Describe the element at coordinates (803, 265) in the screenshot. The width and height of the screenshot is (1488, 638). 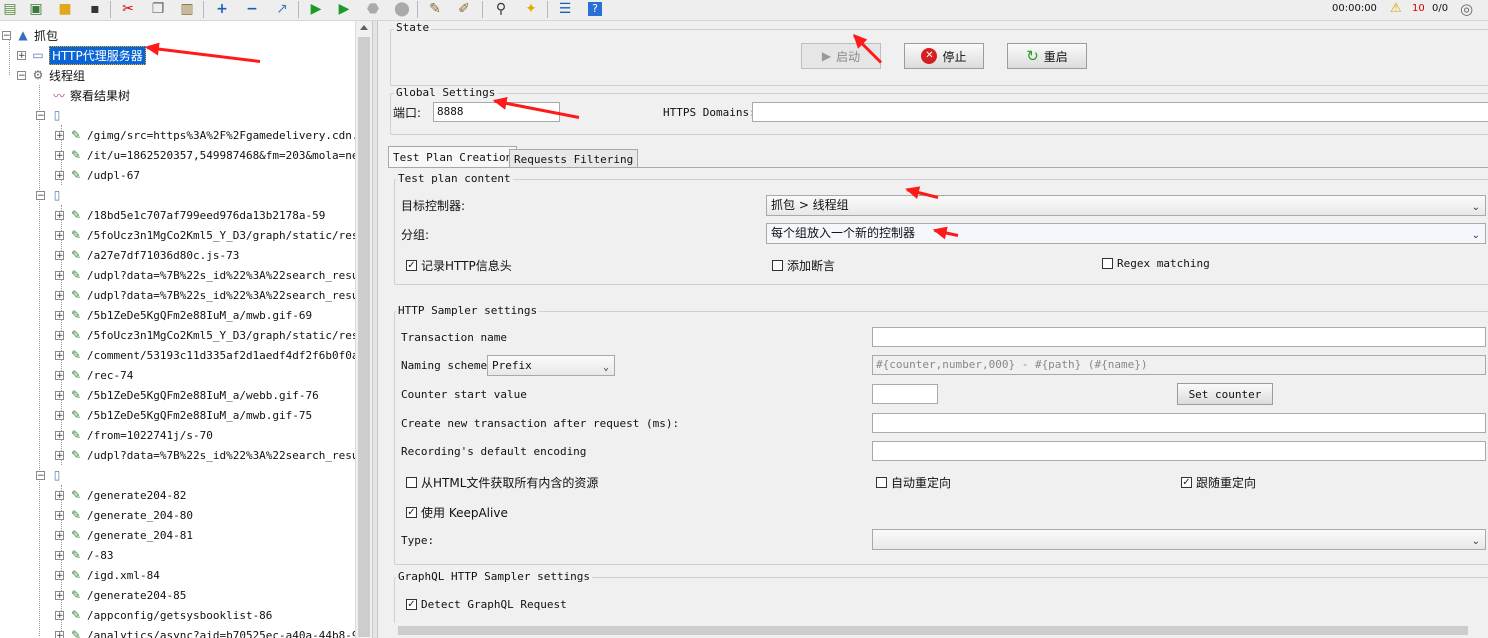
I see `add-assertions-checkbox: 添加断言` at that location.